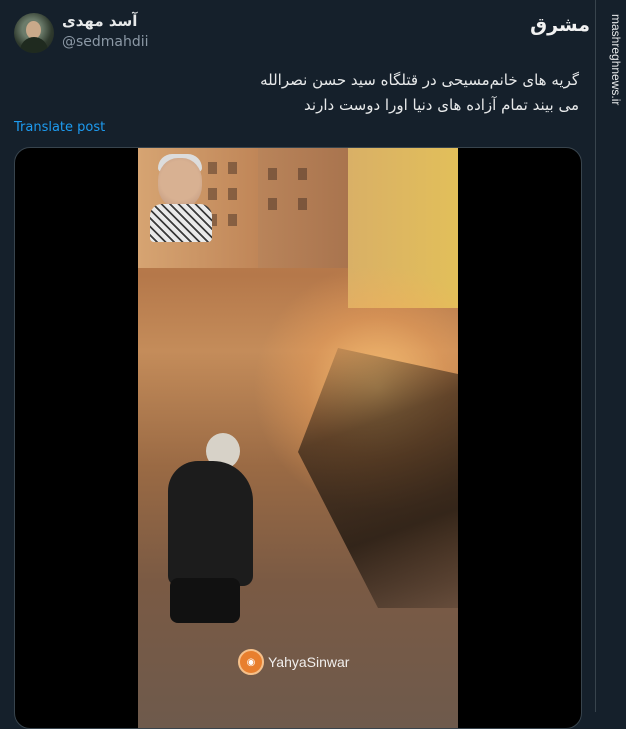 The height and width of the screenshot is (729, 626). Describe the element at coordinates (610, 356) in the screenshot. I see `branding-strip: mashreghnews.ir` at that location.